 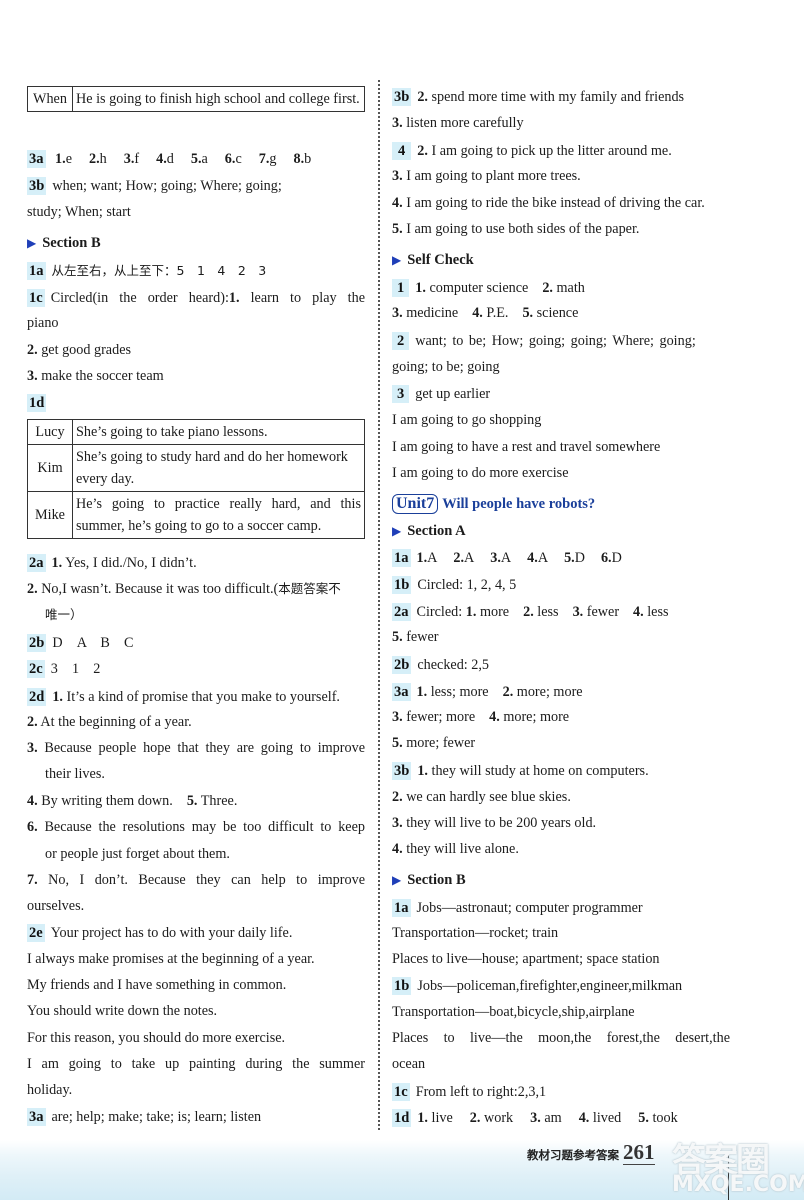 What do you see at coordinates (493, 612) in the screenshot?
I see `answer-text: more` at bounding box center [493, 612].